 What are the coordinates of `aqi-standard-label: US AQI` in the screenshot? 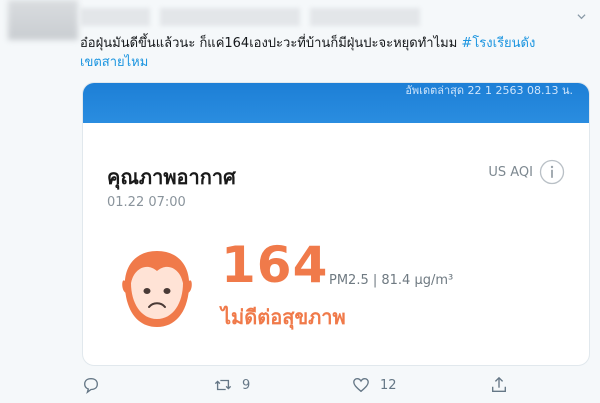 It's located at (510, 172).